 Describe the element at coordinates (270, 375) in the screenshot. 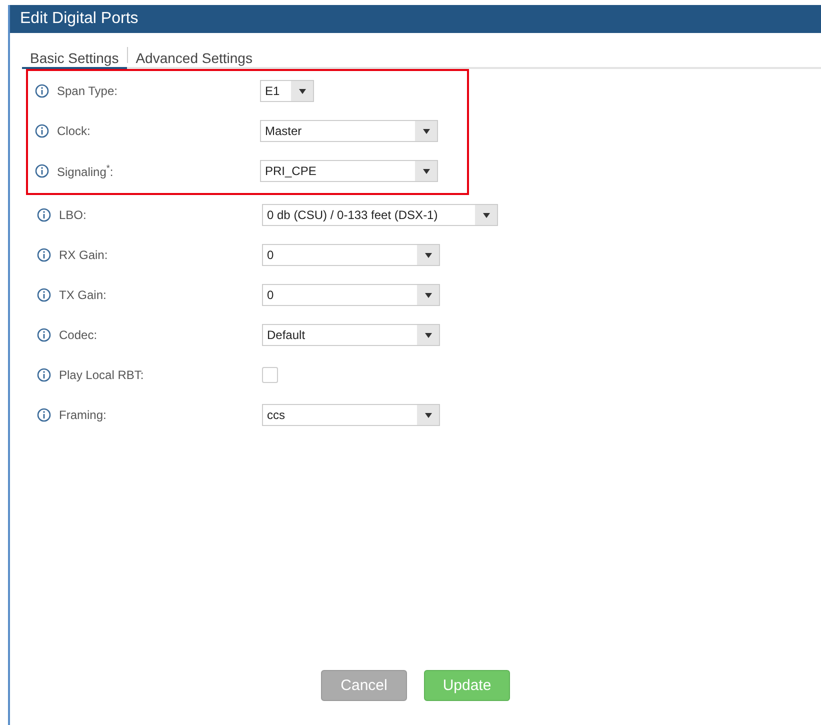

I see `checkbox` at that location.